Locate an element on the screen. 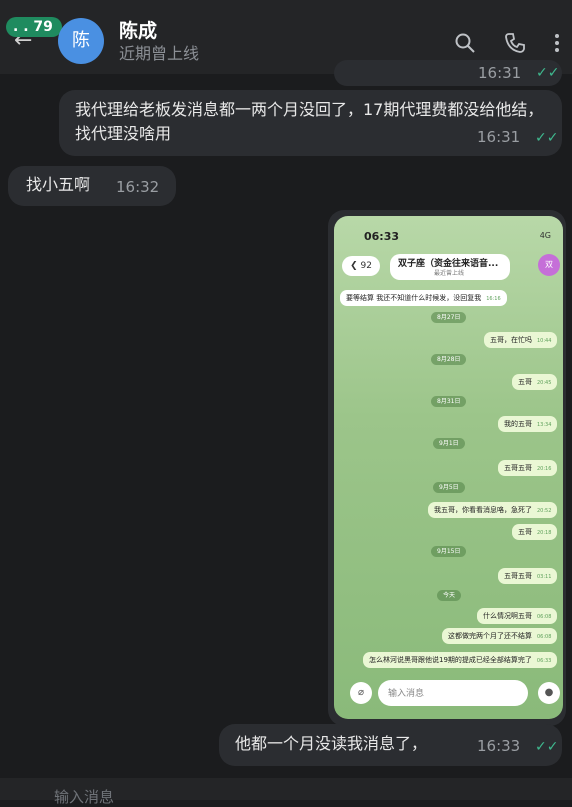 This screenshot has width=572, height=807. avatar: 陈 is located at coordinates (81, 41).